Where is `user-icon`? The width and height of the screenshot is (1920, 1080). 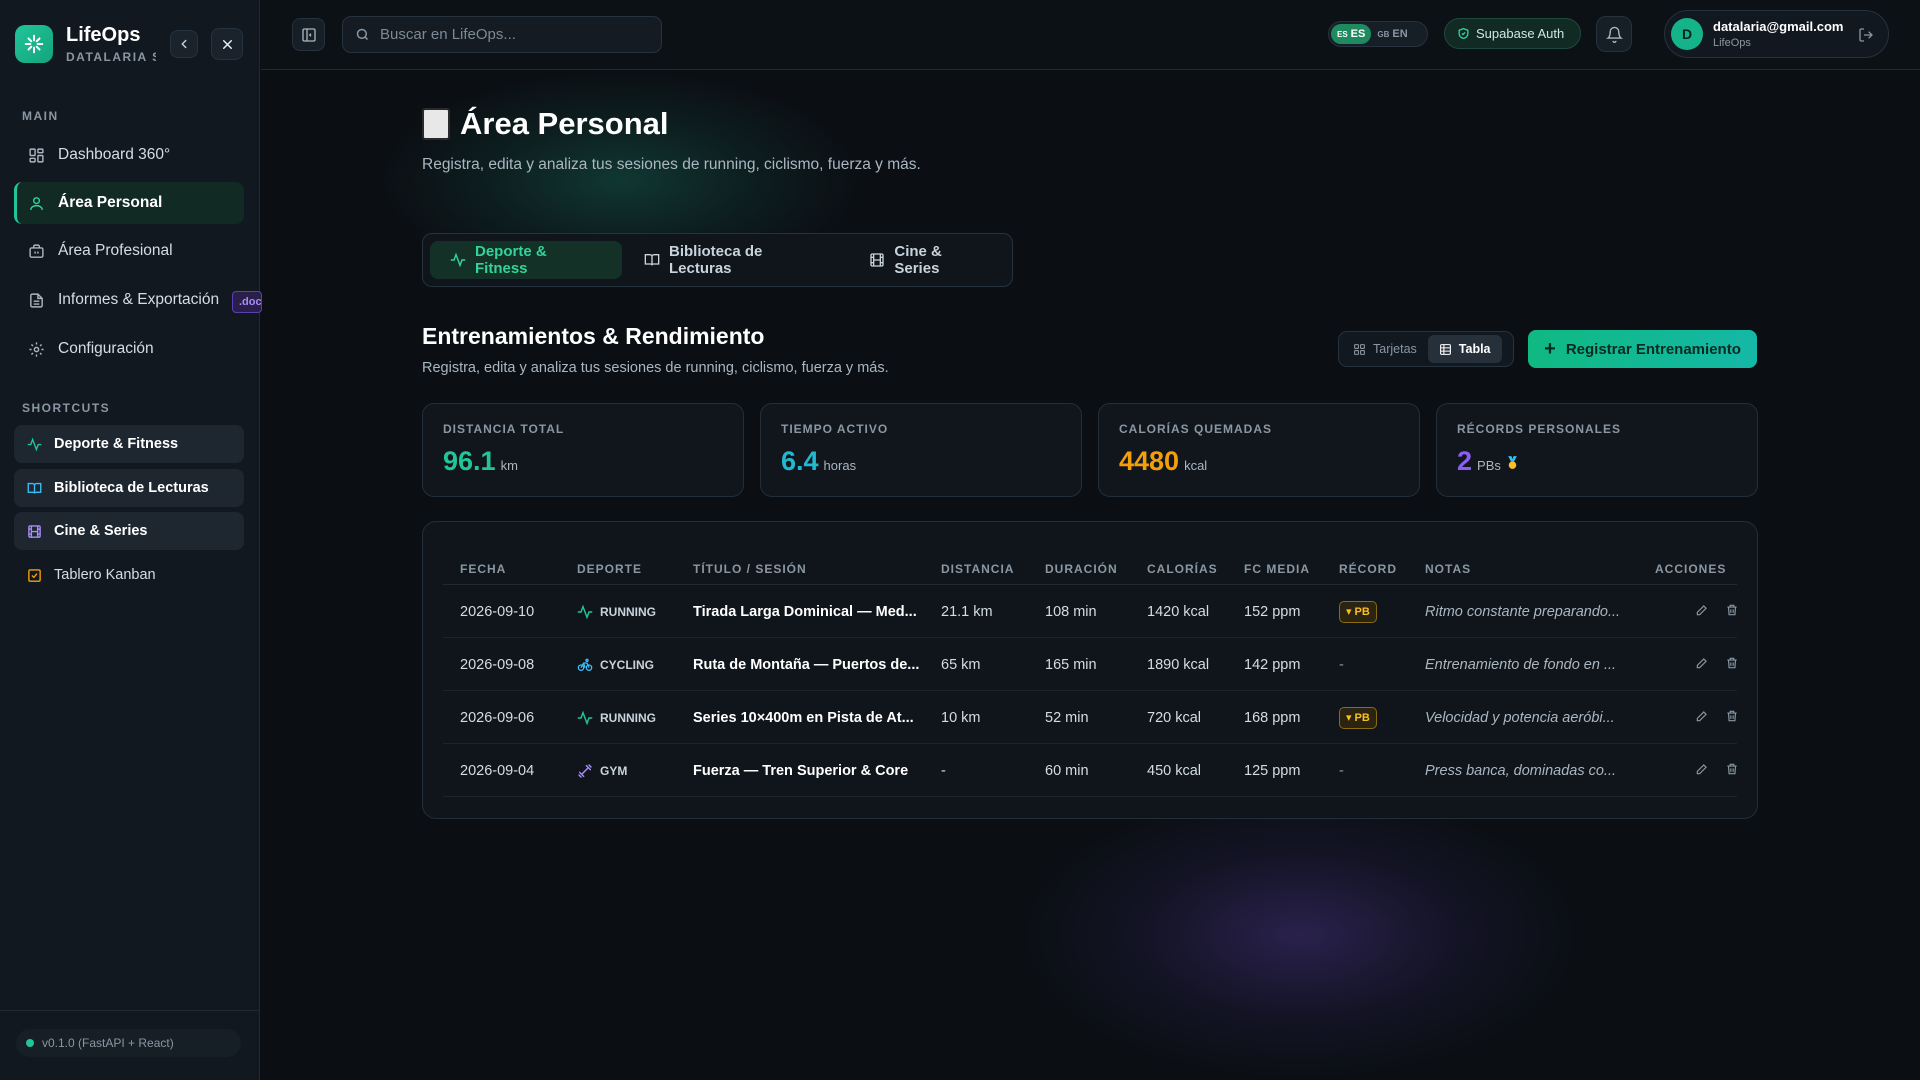 user-icon is located at coordinates (36, 203).